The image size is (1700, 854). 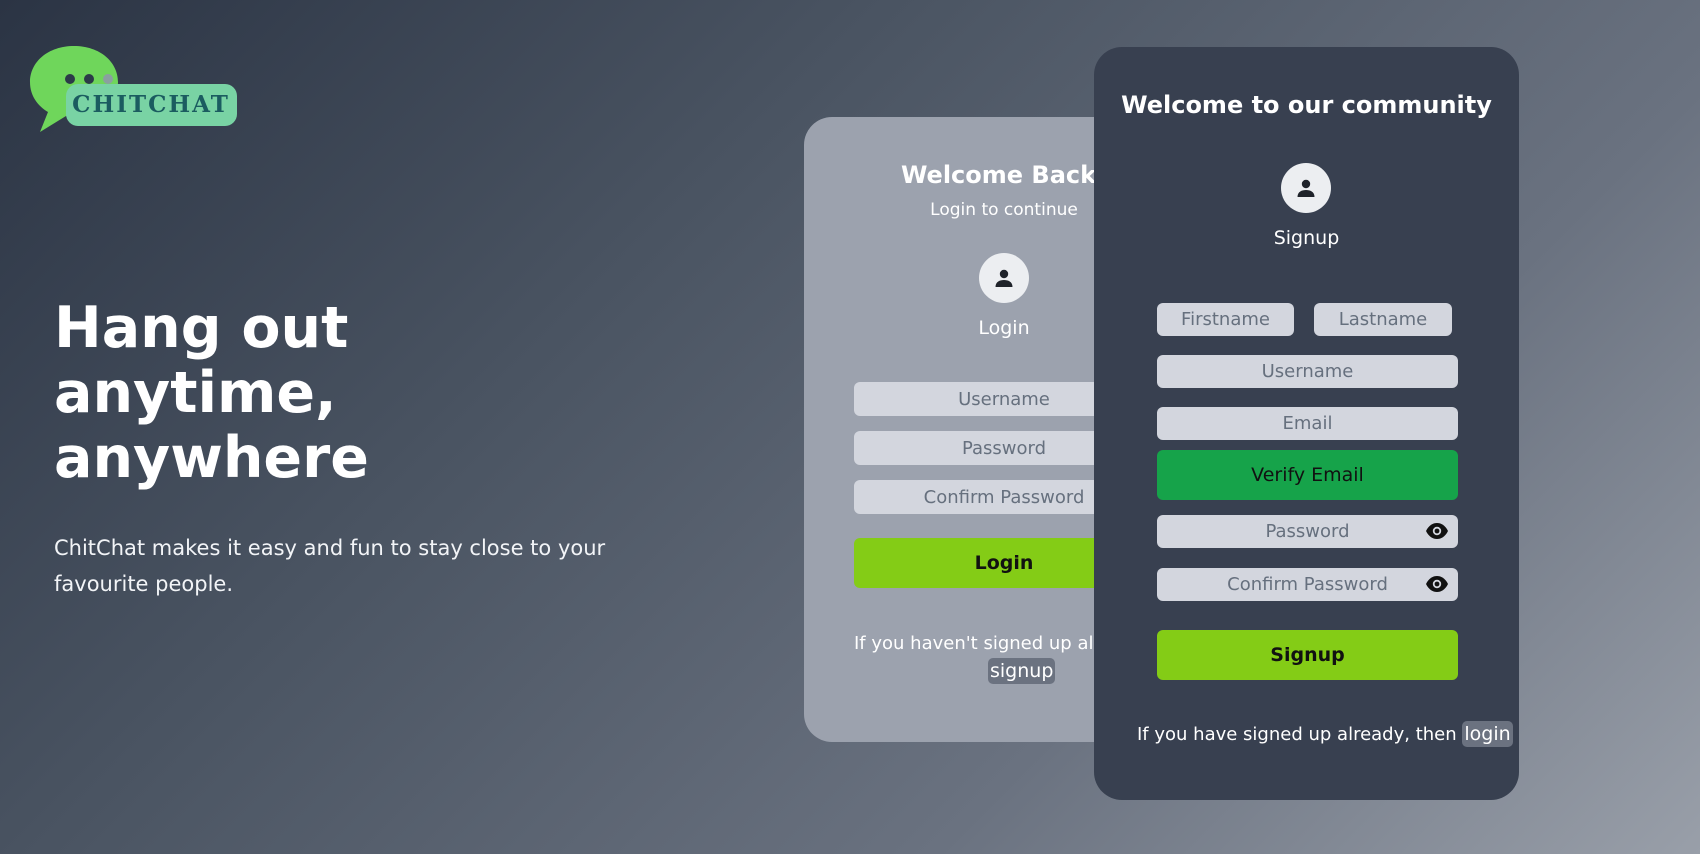 I want to click on signup-link: signup, so click(x=1022, y=671).